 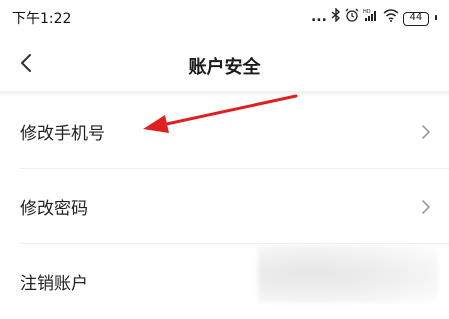 I want to click on bluetooth-icon, so click(x=336, y=16).